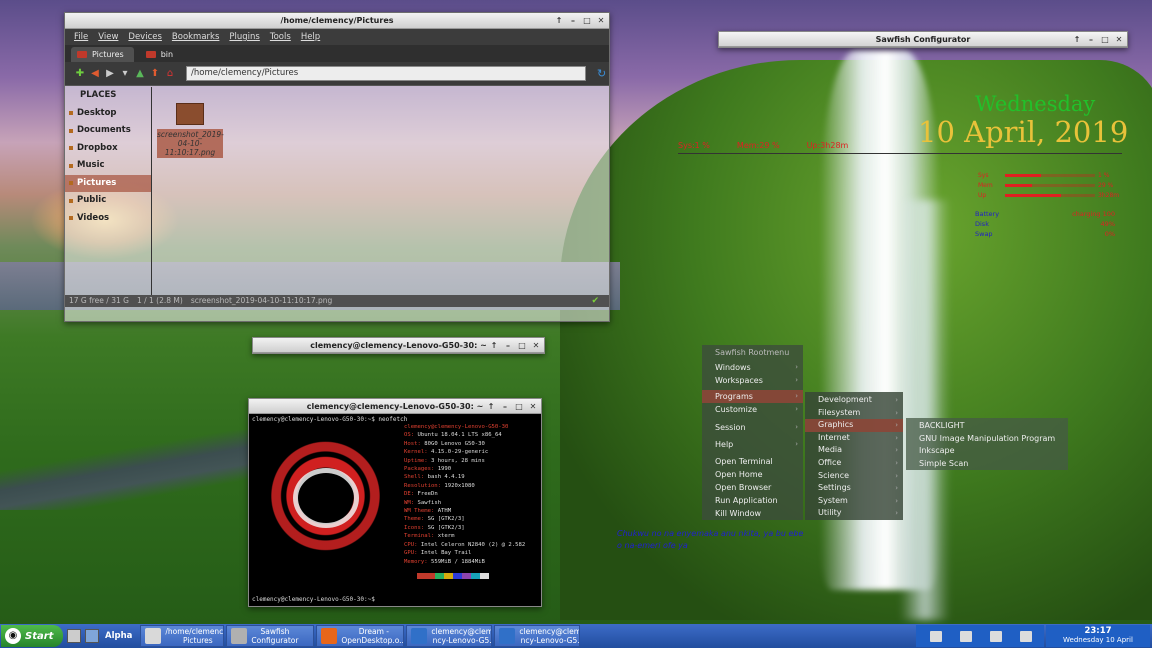  I want to click on dropbox-icon, so click(936, 636).